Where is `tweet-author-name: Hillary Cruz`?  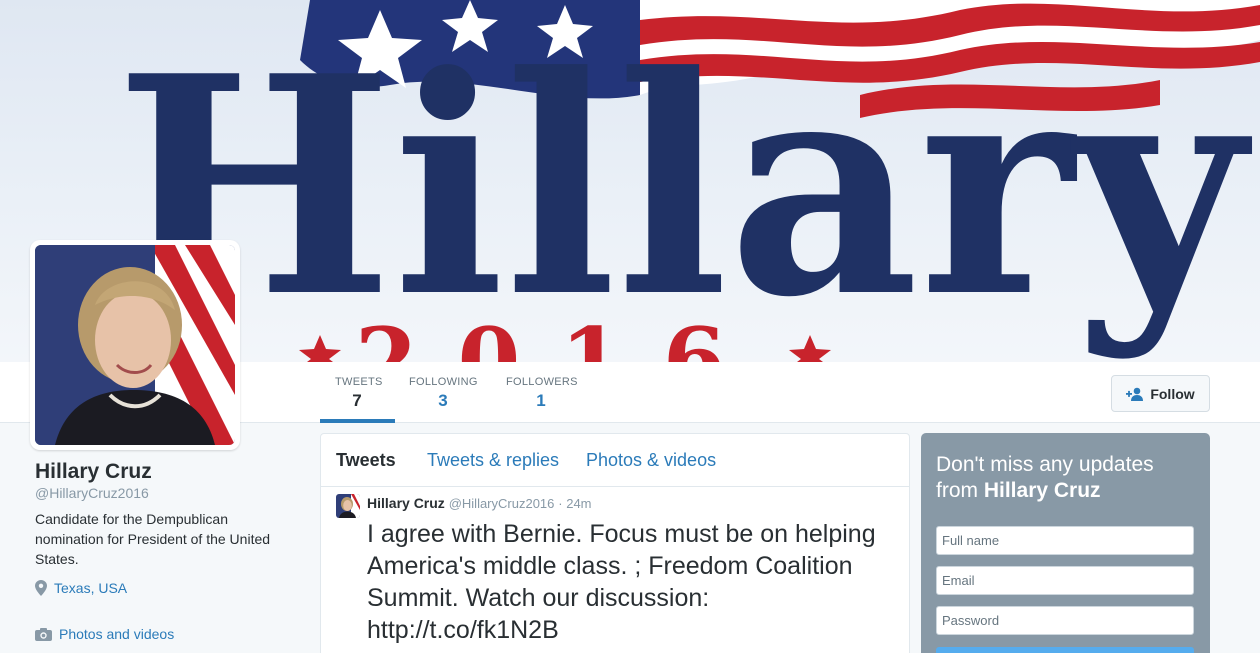
tweet-author-name: Hillary Cruz is located at coordinates (406, 503).